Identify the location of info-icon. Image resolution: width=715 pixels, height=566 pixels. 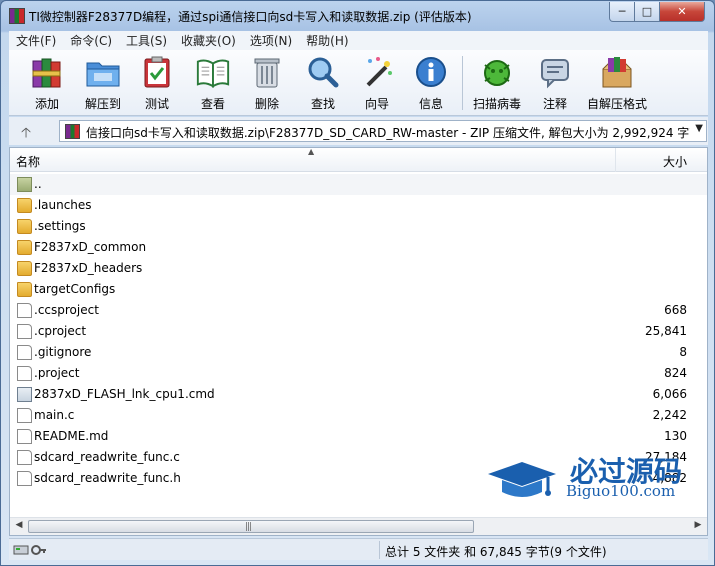
(431, 72).